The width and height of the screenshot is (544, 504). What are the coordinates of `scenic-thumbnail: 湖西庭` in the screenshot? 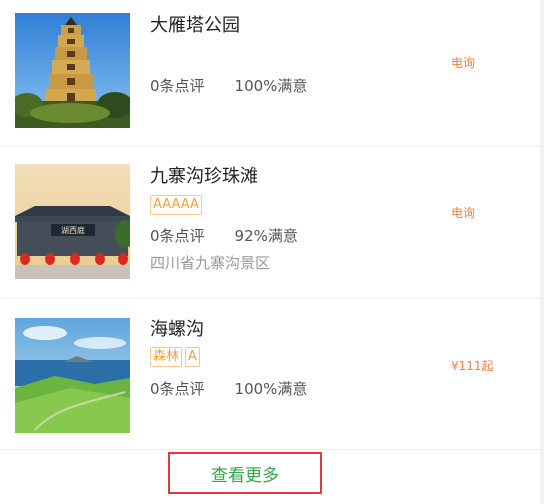 It's located at (72, 221).